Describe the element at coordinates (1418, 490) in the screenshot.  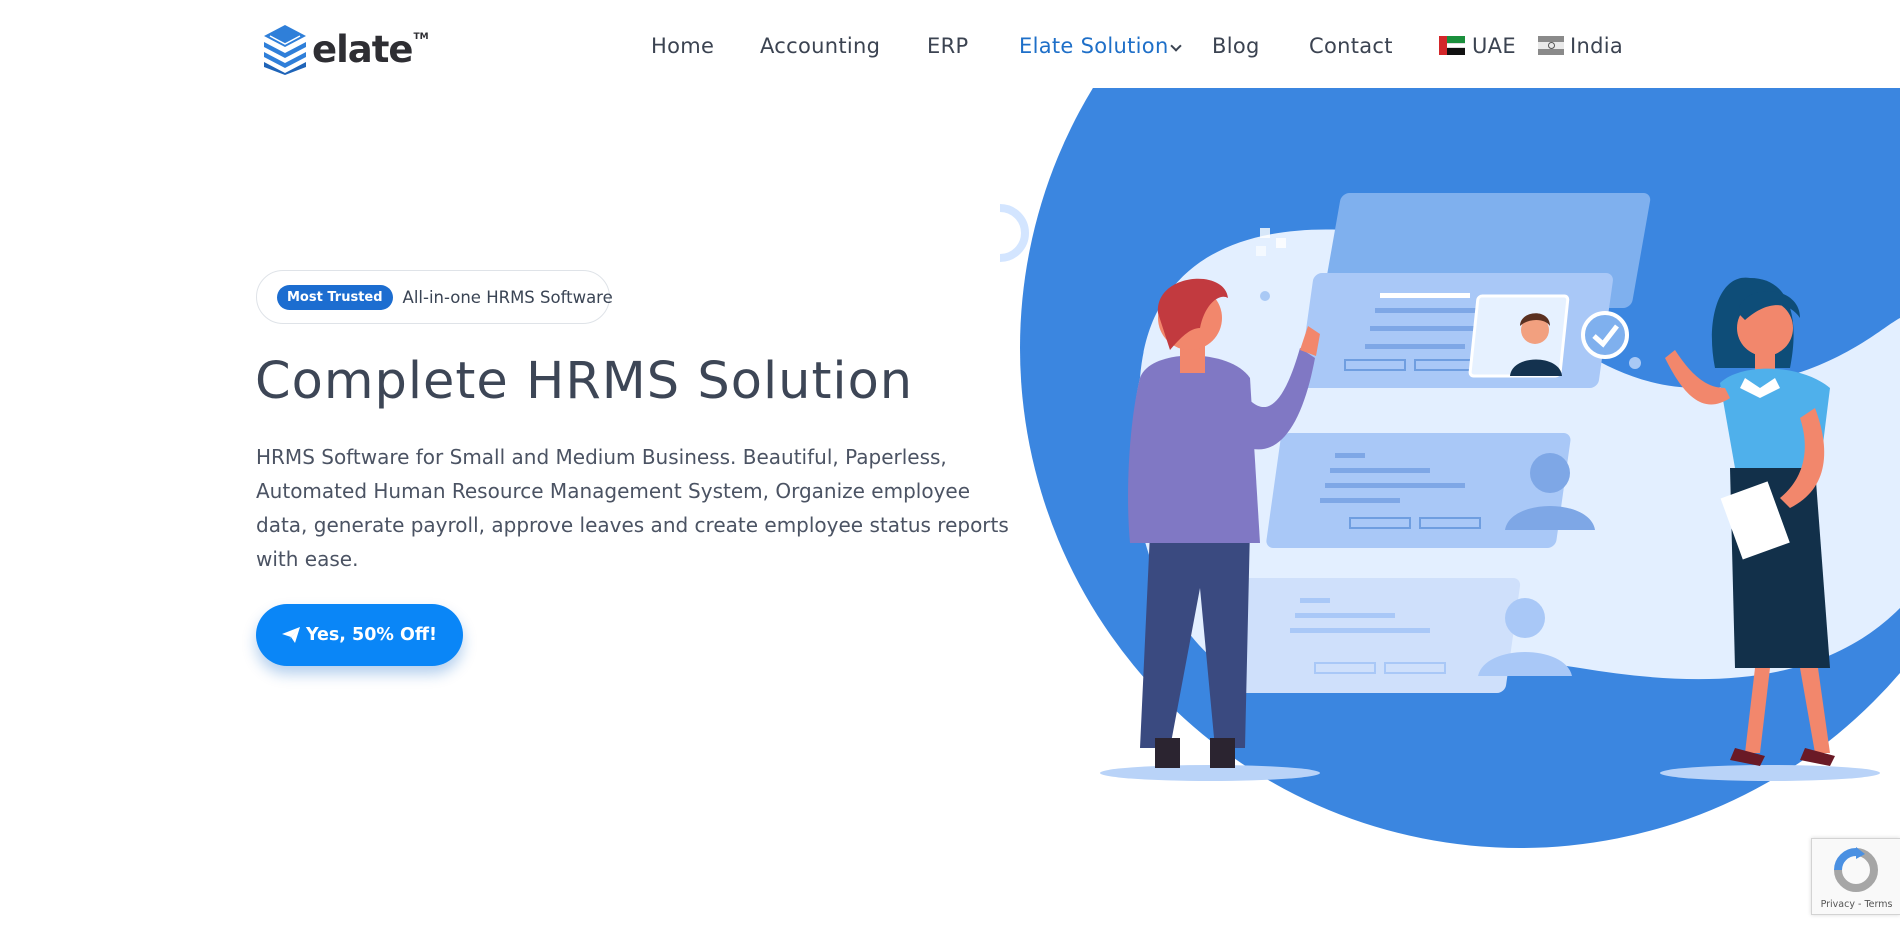
I see `card-middle` at that location.